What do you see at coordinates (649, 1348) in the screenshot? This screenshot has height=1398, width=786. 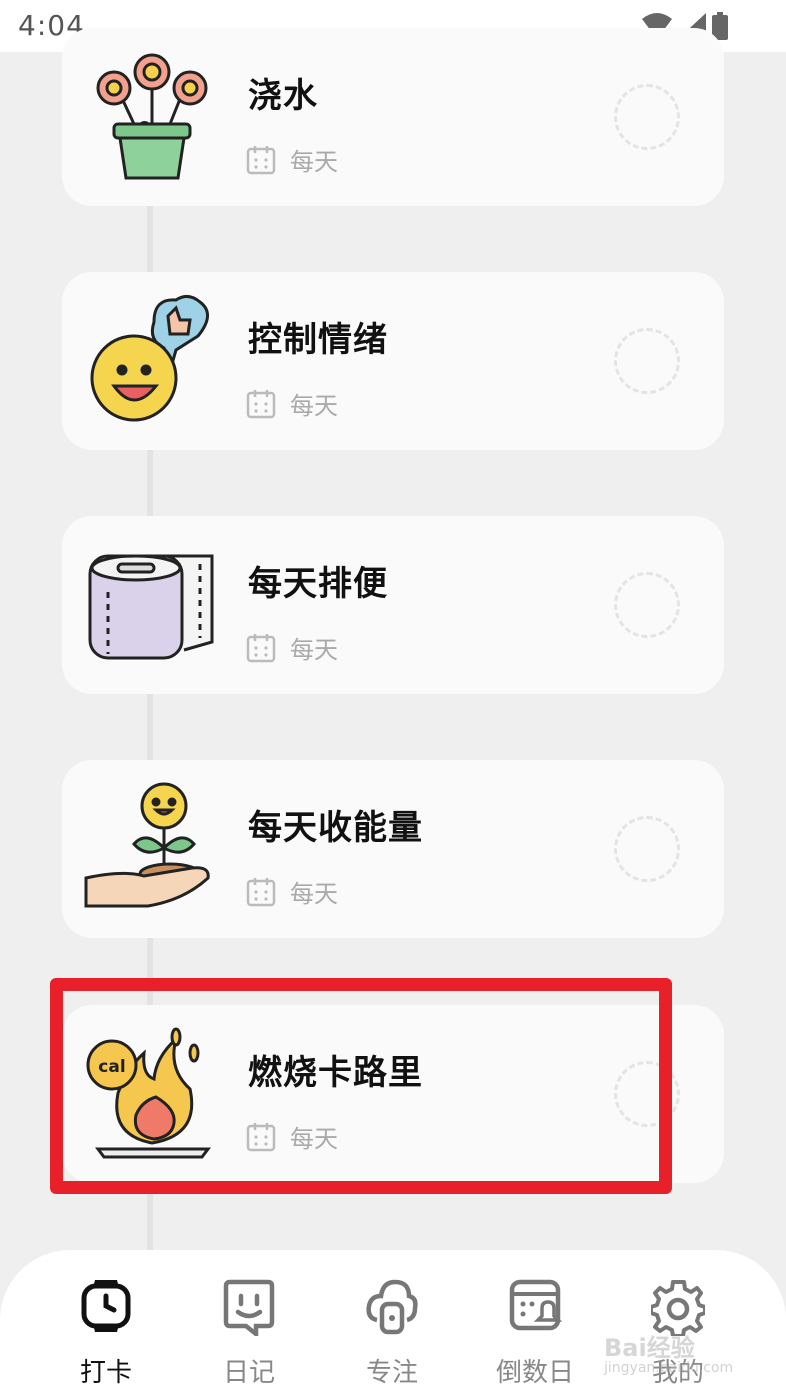 I see `watermark-logo: Bai经验` at bounding box center [649, 1348].